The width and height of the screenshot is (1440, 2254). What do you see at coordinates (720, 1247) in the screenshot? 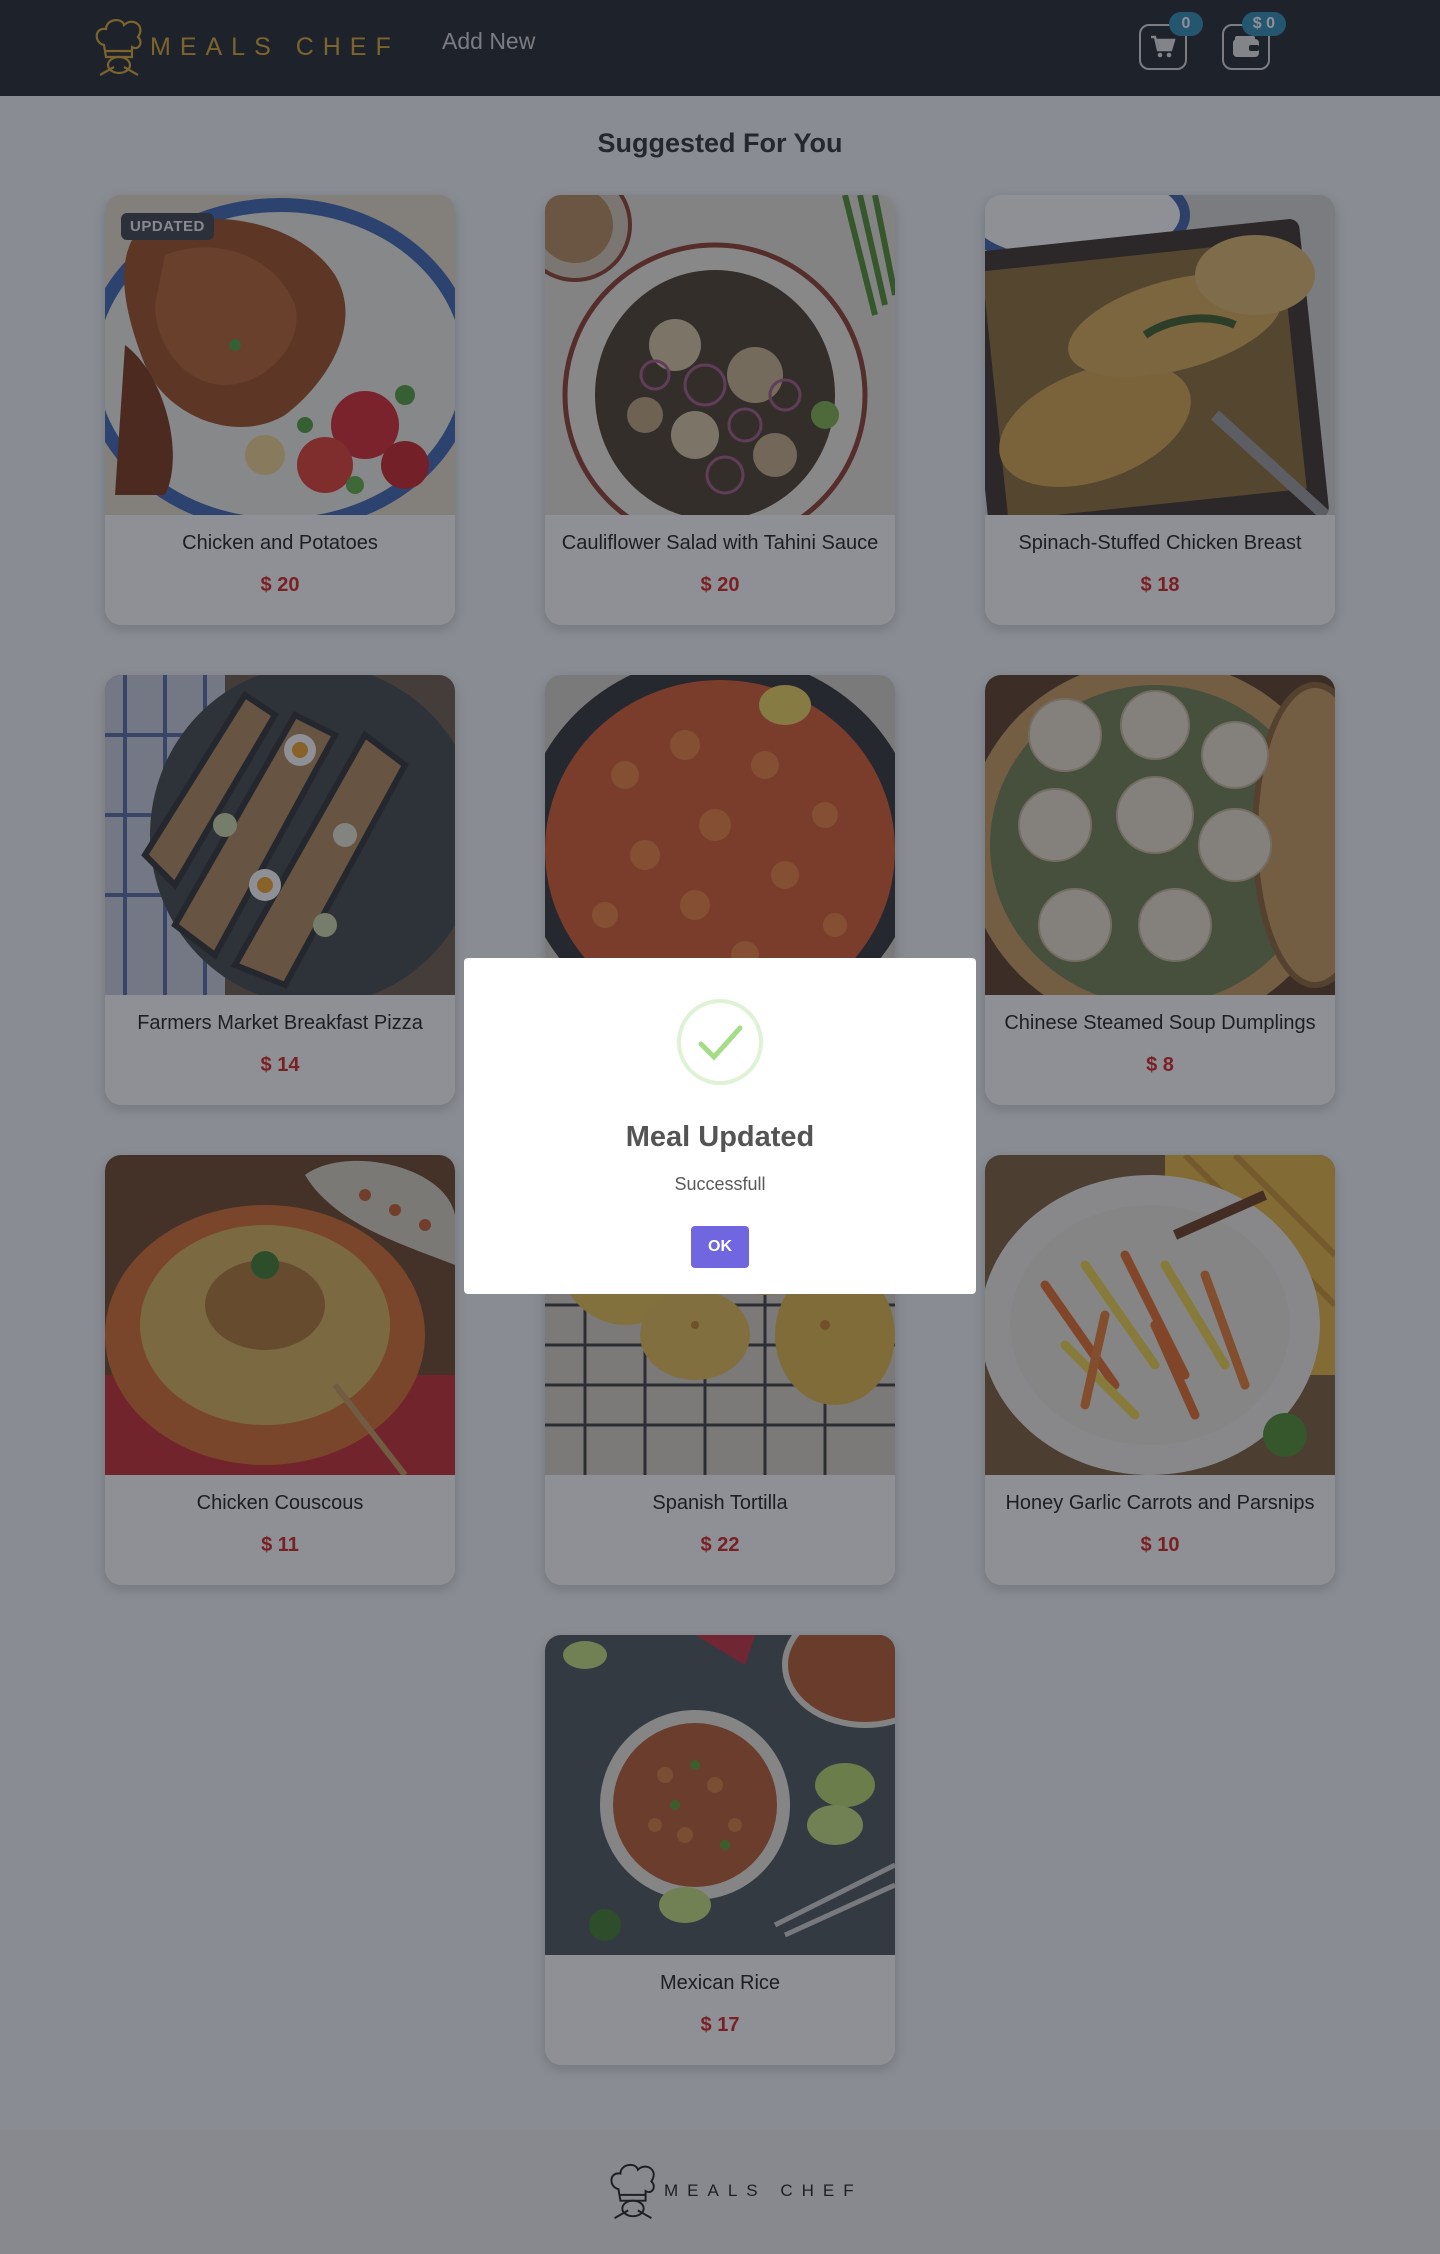
I see `ok-button: OK` at bounding box center [720, 1247].